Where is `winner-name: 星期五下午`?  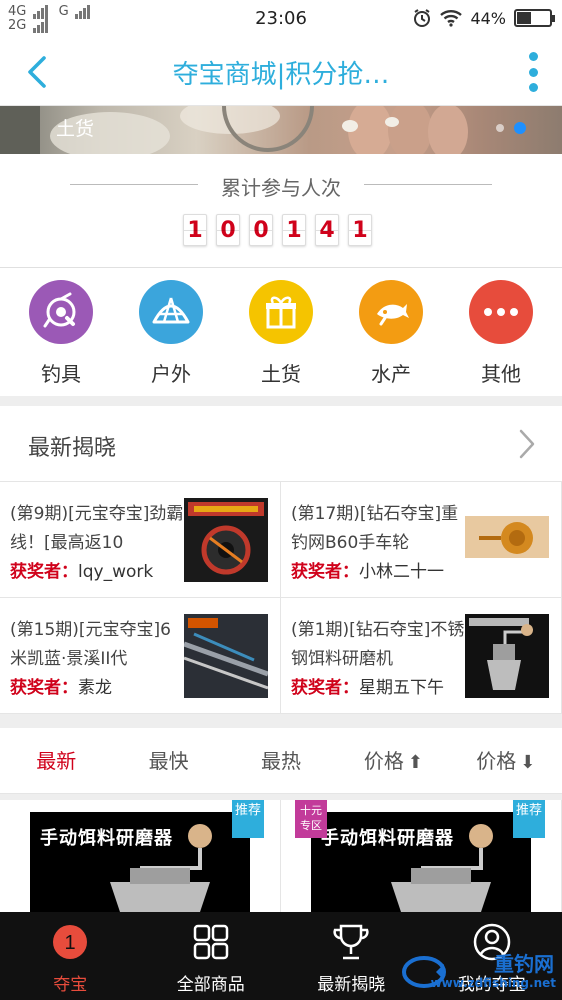
winner-name: 星期五下午 is located at coordinates (401, 688).